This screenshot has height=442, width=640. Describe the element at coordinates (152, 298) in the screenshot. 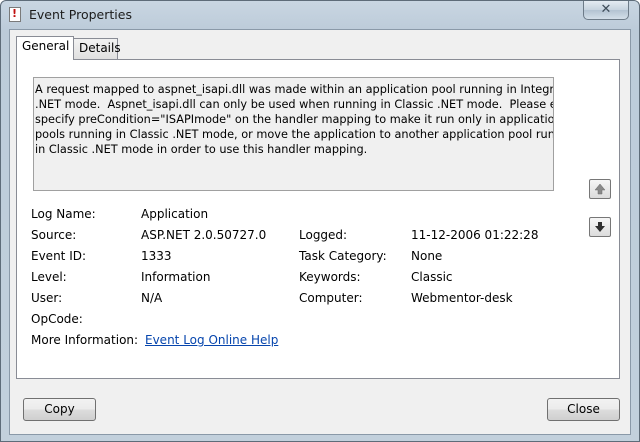

I see `user-value: N/A` at that location.